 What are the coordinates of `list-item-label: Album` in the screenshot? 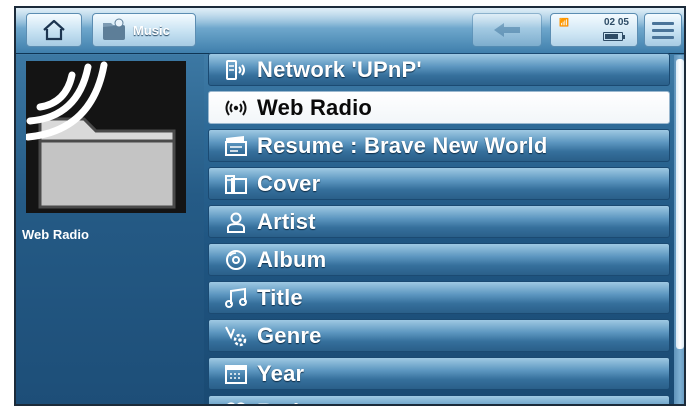 It's located at (292, 259).